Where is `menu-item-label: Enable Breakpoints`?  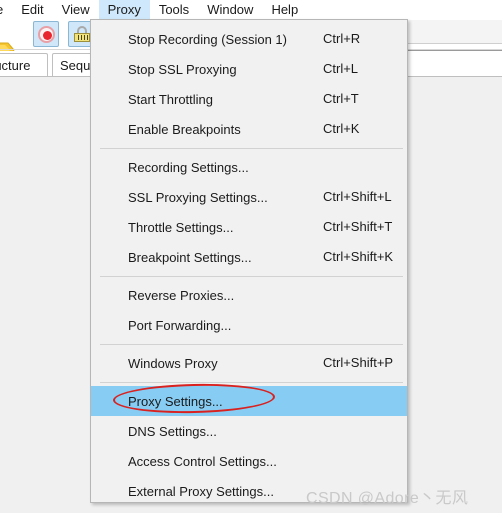 menu-item-label: Enable Breakpoints is located at coordinates (184, 129).